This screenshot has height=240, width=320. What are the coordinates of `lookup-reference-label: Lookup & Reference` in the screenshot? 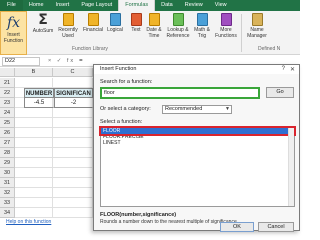 It's located at (178, 33).